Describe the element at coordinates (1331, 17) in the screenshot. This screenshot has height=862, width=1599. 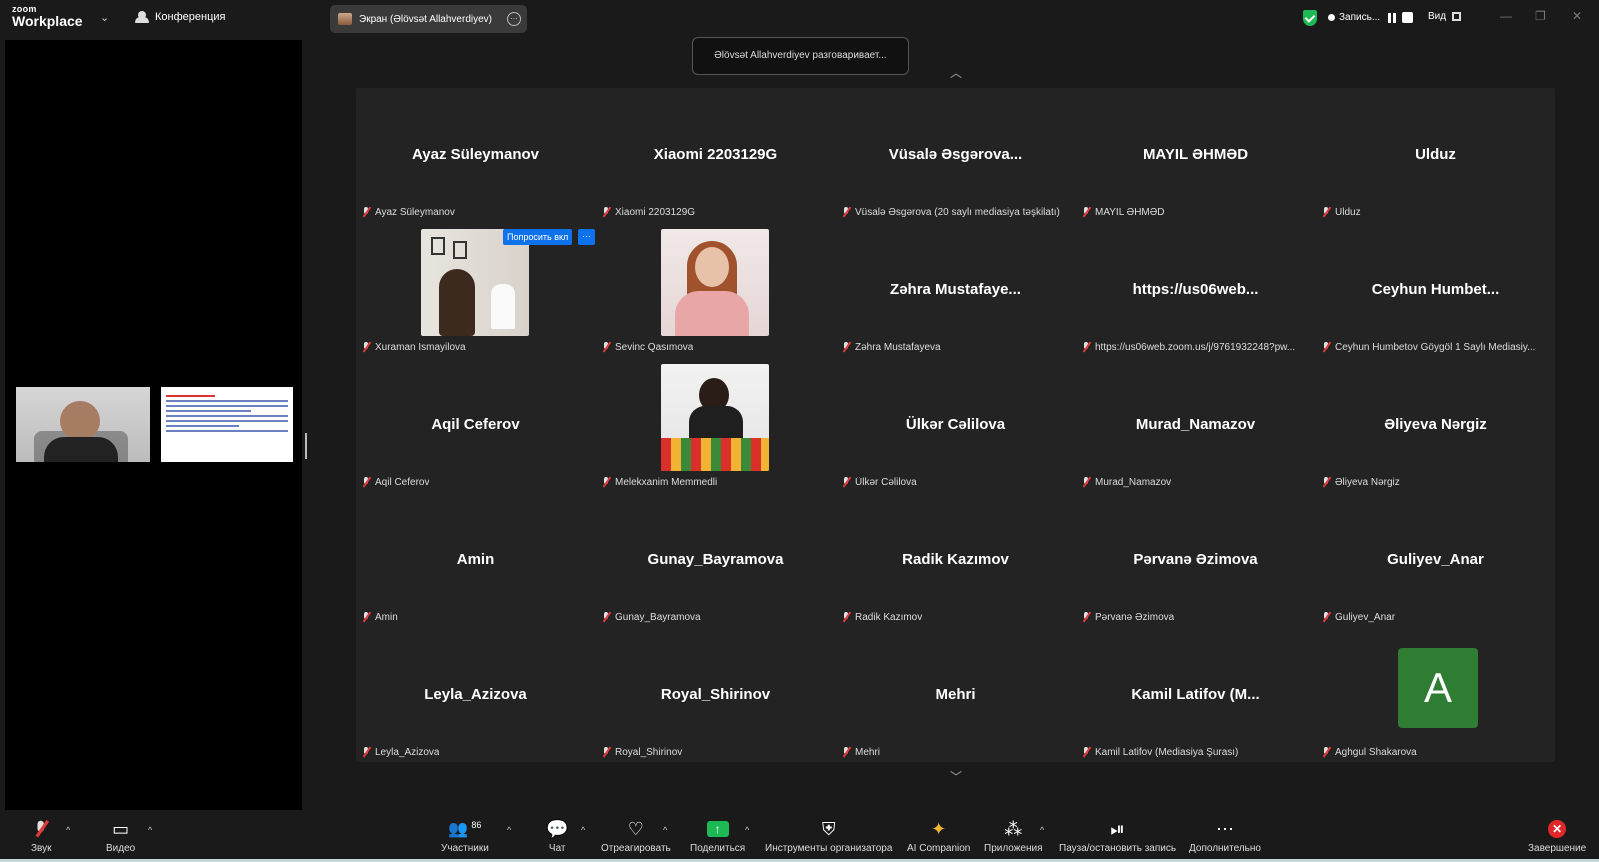
I see `record-dot-icon` at that location.